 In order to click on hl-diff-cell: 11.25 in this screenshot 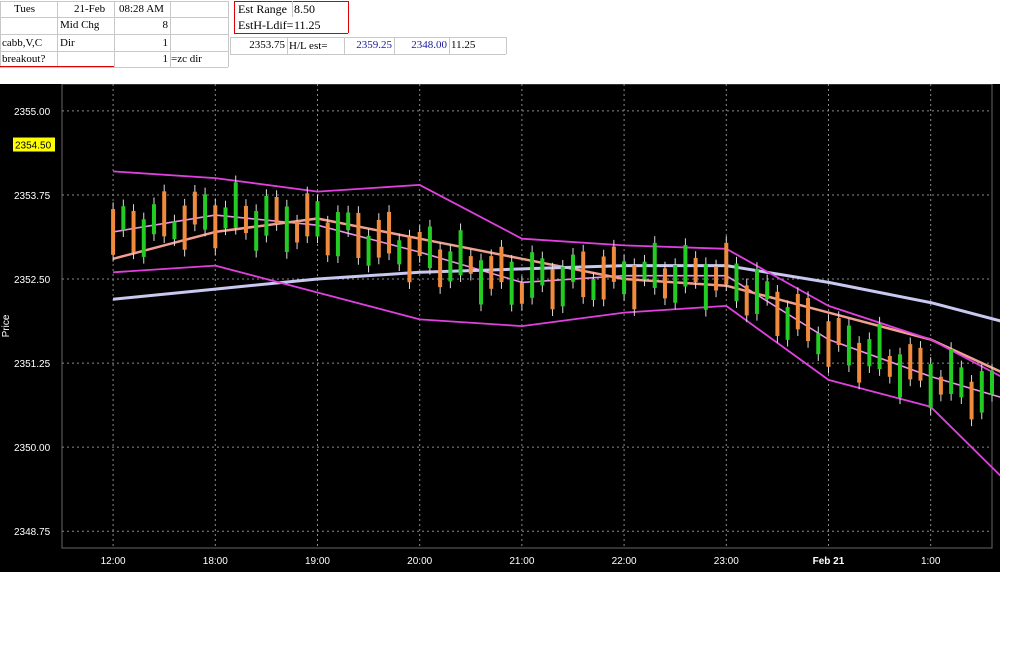, I will do `click(463, 45)`.